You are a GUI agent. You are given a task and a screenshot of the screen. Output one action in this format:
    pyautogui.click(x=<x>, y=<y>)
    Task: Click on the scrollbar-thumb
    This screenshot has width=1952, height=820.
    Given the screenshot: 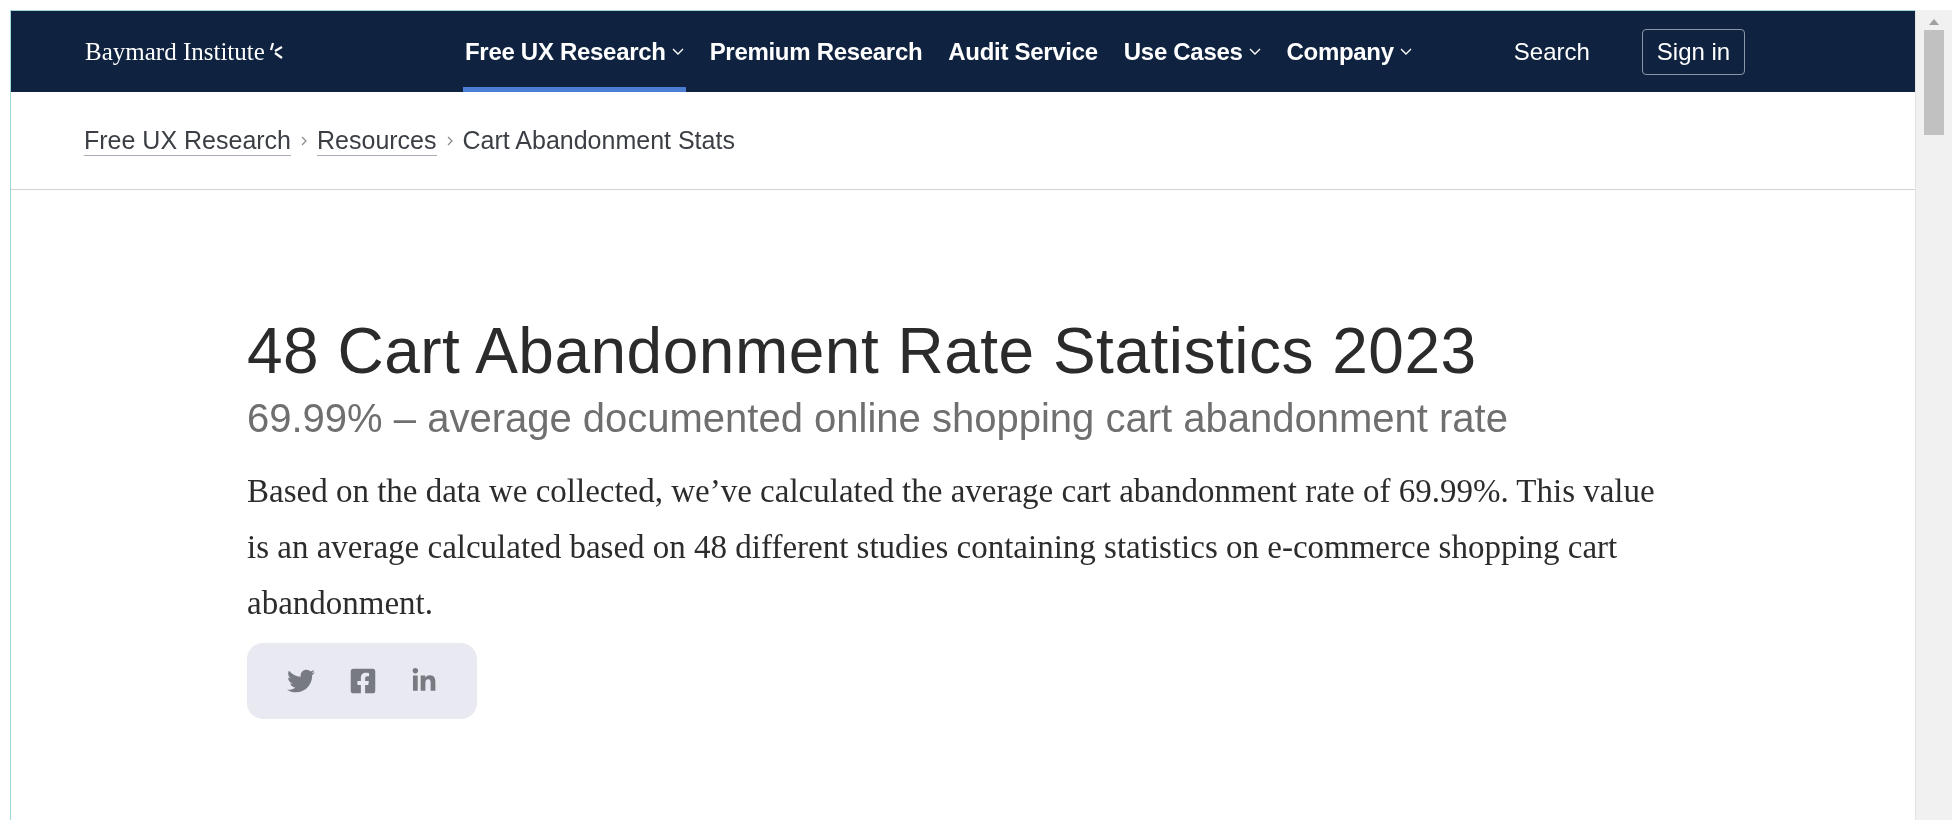 What is the action you would take?
    pyautogui.click(x=1934, y=82)
    